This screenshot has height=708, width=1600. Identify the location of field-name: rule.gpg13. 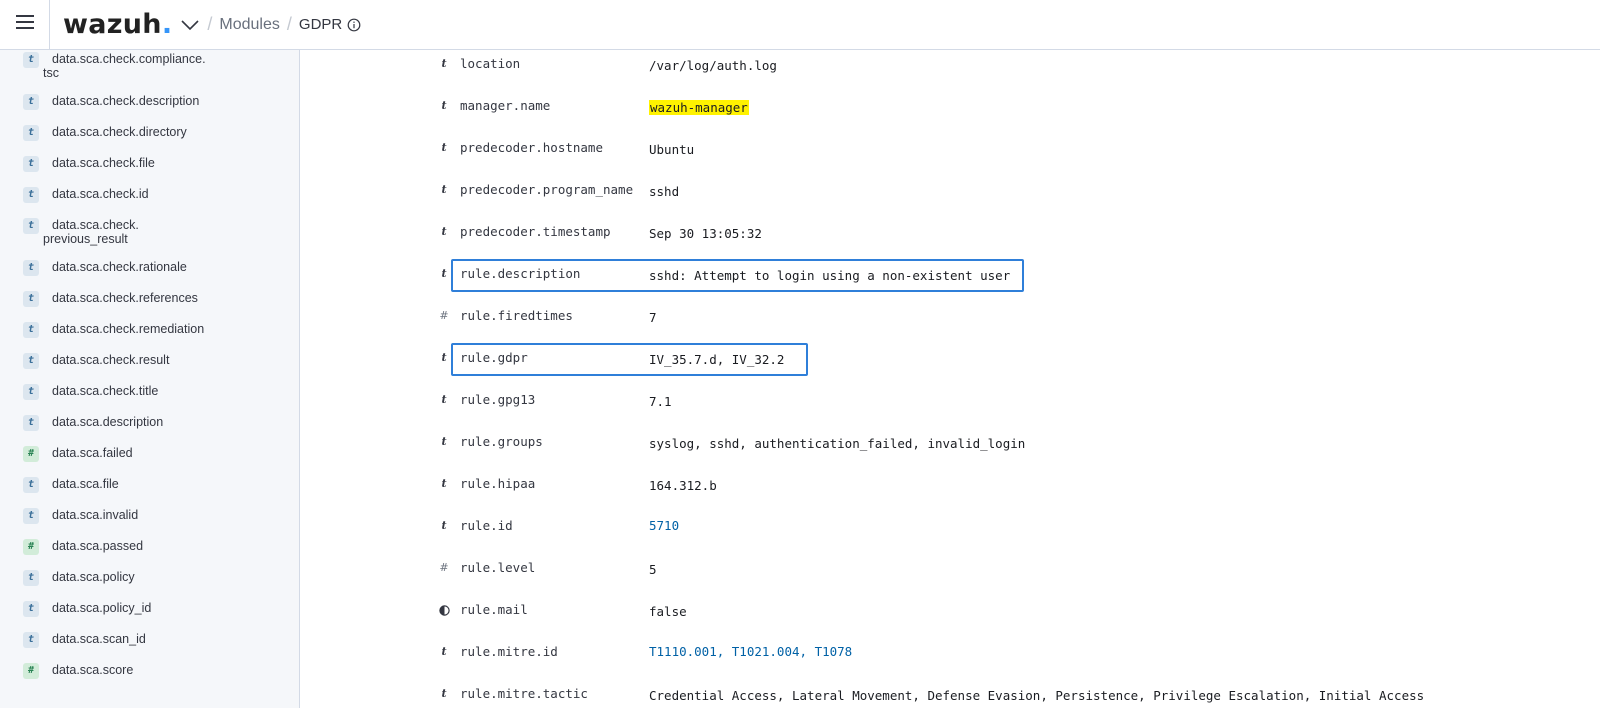
(498, 399).